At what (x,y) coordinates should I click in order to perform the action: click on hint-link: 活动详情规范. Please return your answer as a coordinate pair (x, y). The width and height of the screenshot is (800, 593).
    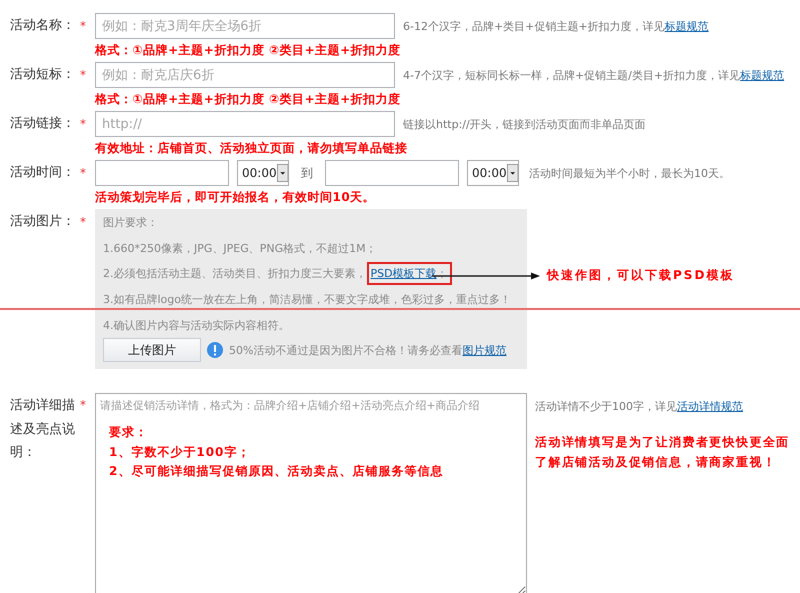
    Looking at the image, I should click on (710, 406).